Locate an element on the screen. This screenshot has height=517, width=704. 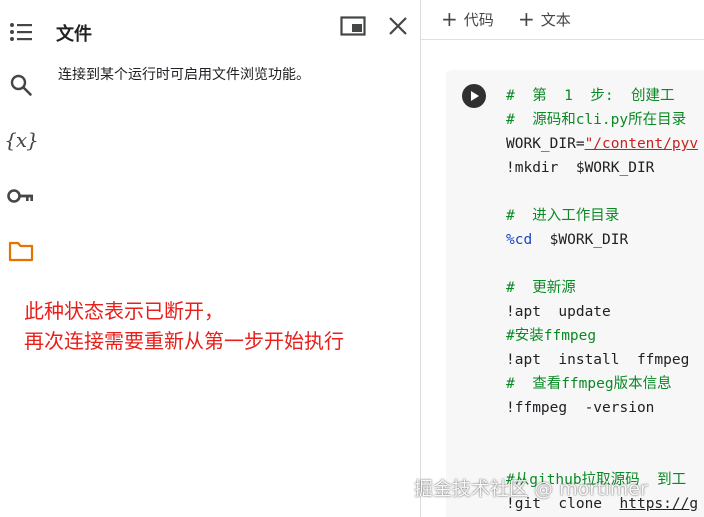
panel-title: 文件 is located at coordinates (74, 34).